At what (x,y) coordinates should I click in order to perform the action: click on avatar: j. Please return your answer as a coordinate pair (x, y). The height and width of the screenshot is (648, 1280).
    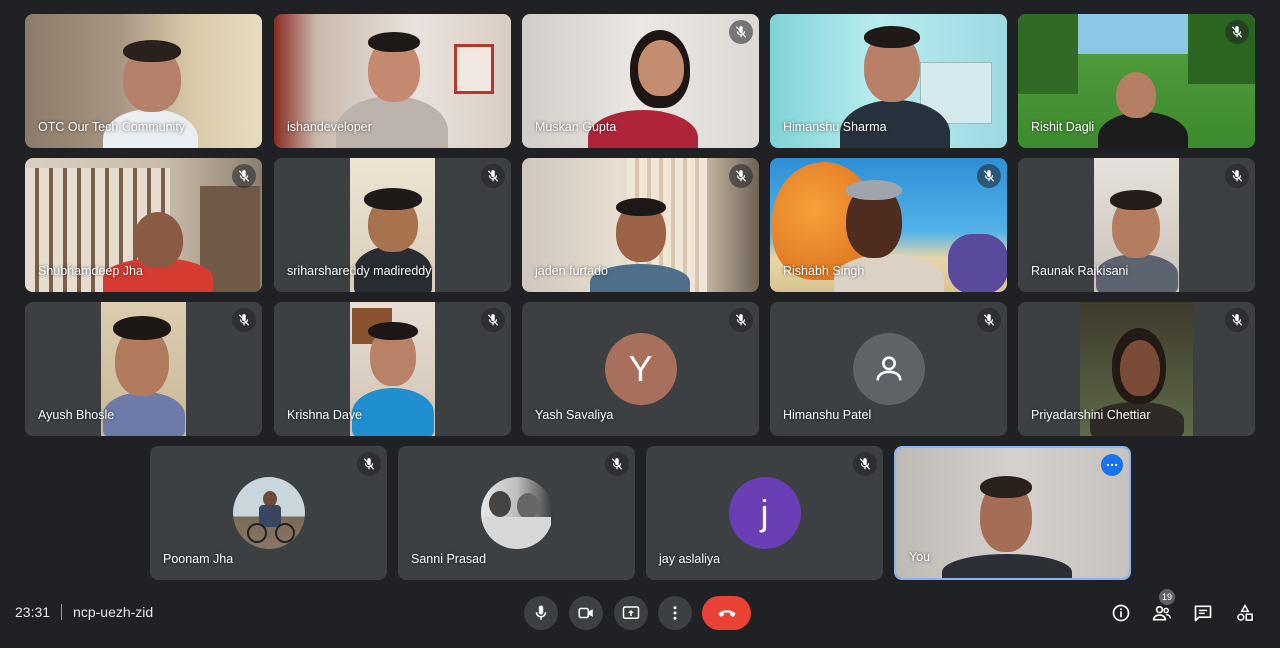
    Looking at the image, I should click on (764, 513).